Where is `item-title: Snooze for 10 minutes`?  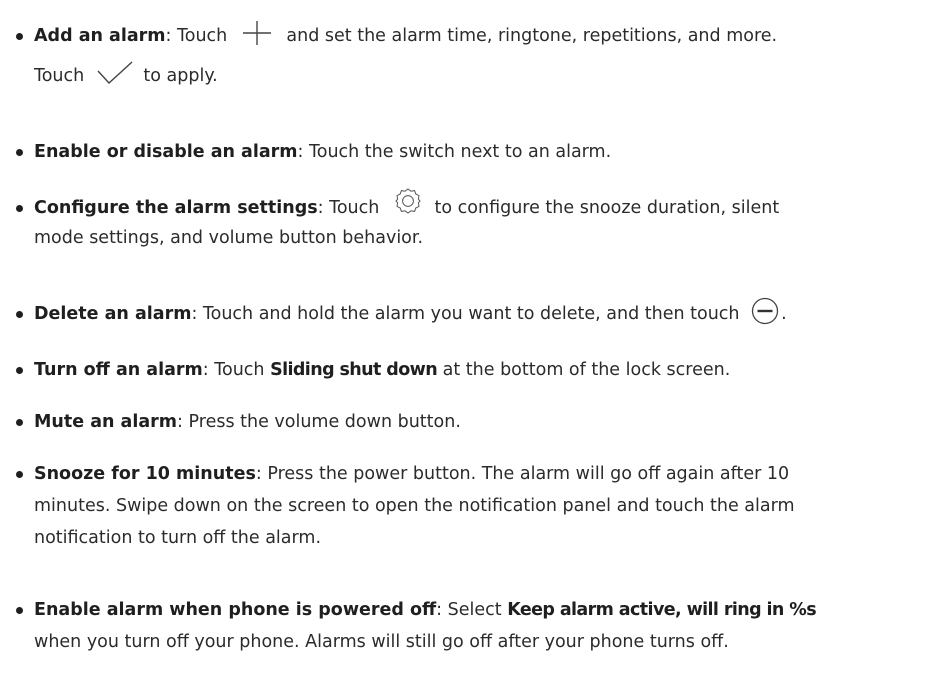
item-title: Snooze for 10 minutes is located at coordinates (145, 474).